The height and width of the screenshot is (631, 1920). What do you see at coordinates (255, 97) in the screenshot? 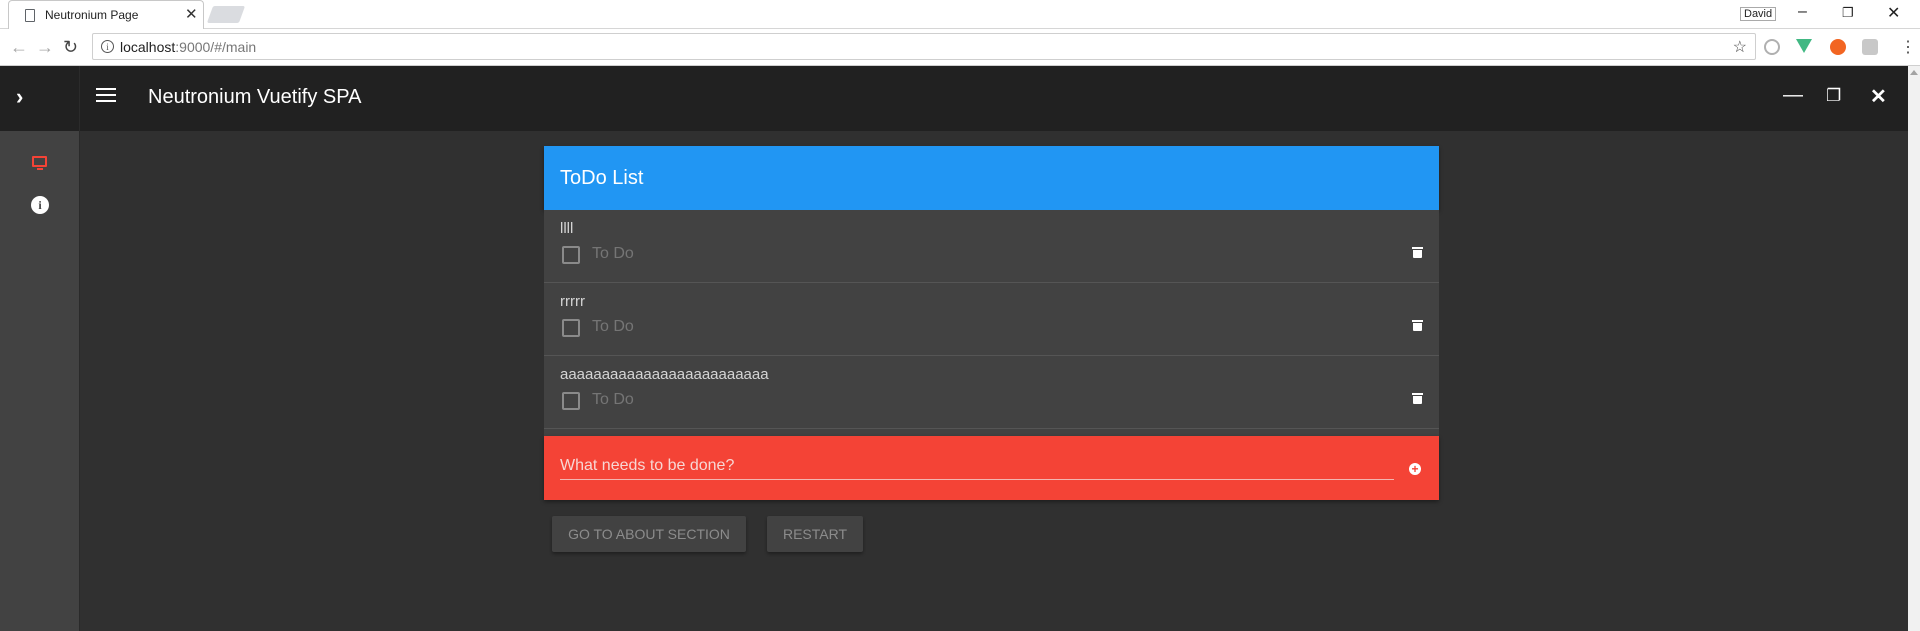
I see `app-title: Neutronium Vuetify SPA` at bounding box center [255, 97].